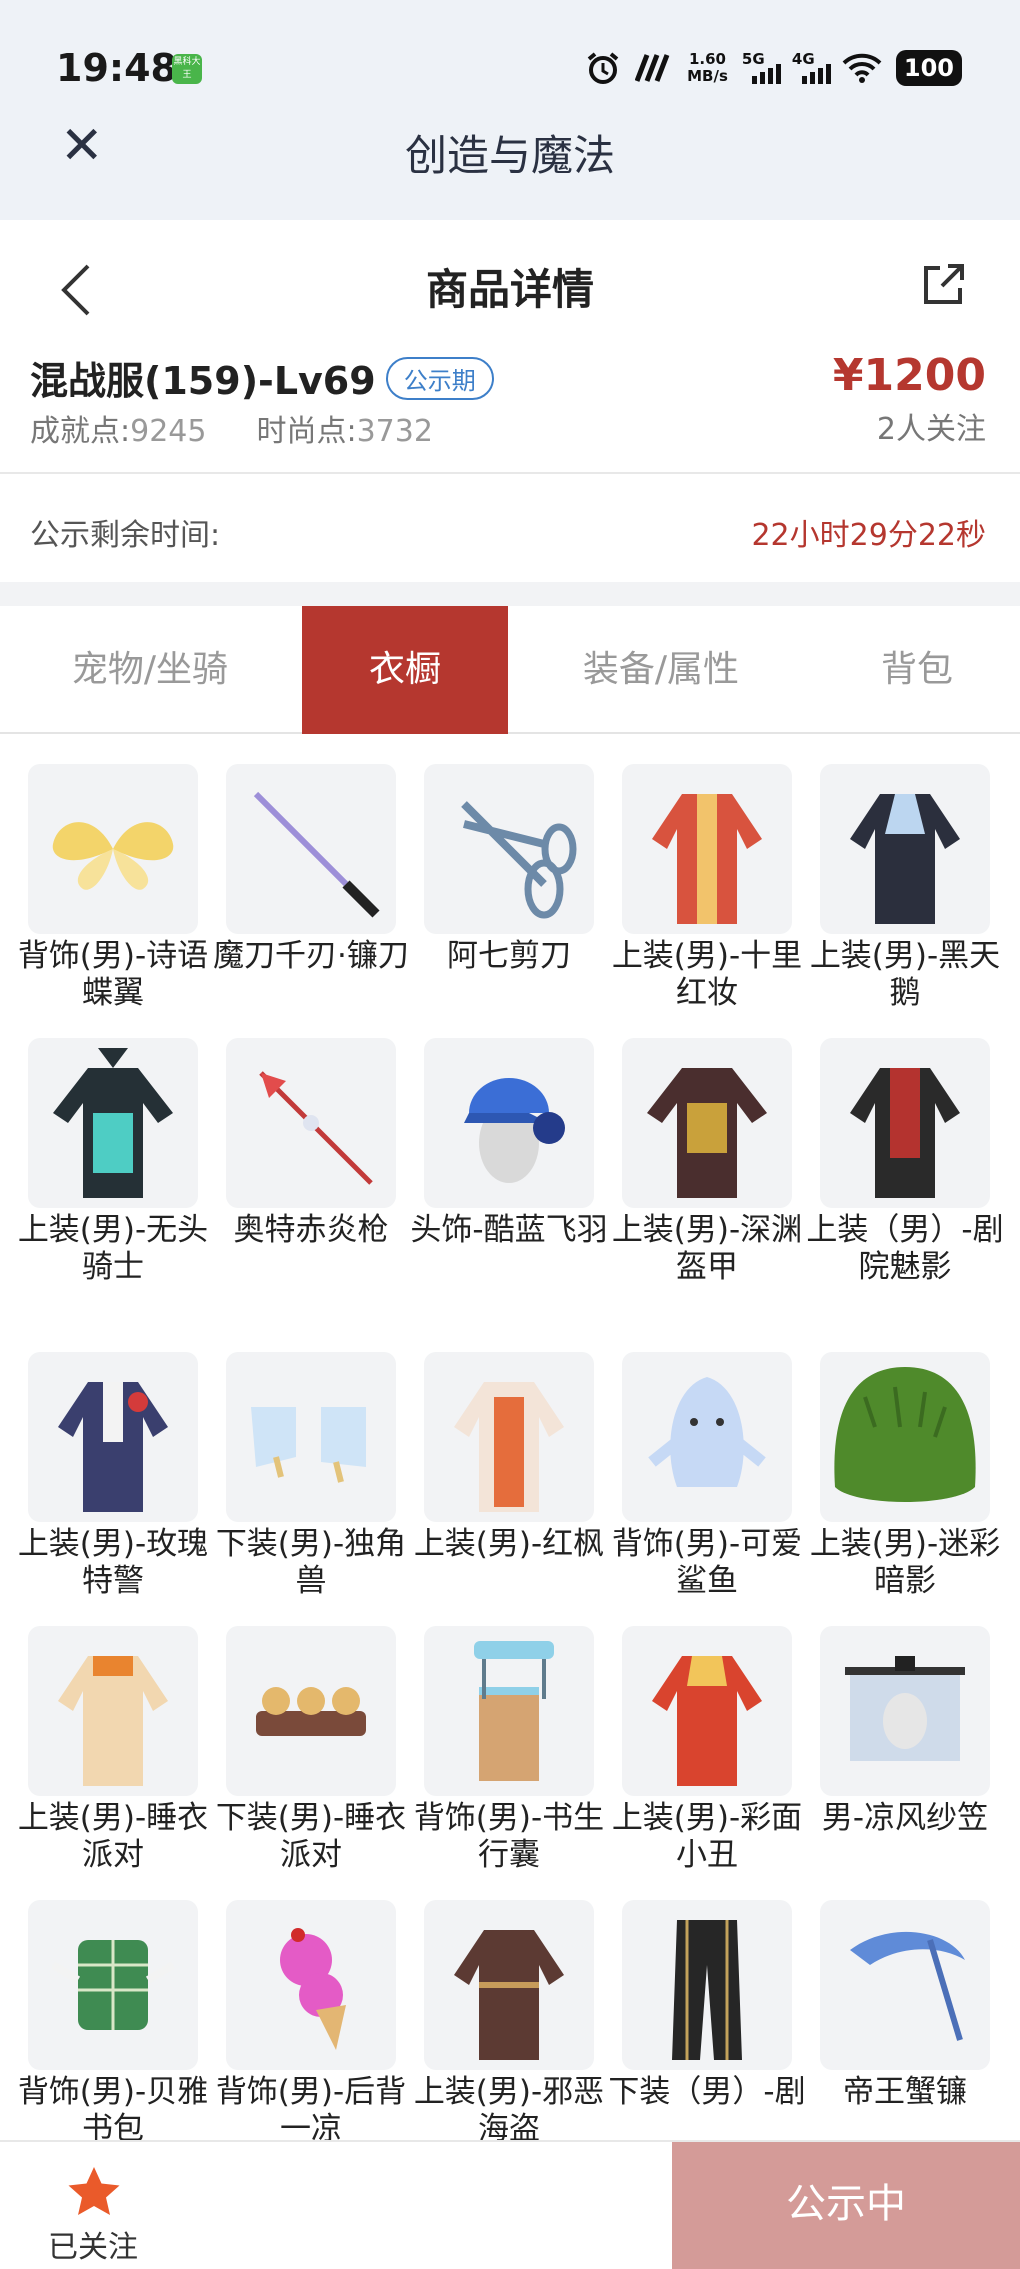 The width and height of the screenshot is (1020, 2269). Describe the element at coordinates (707, 849) in the screenshot. I see `red-robe-icon` at that location.